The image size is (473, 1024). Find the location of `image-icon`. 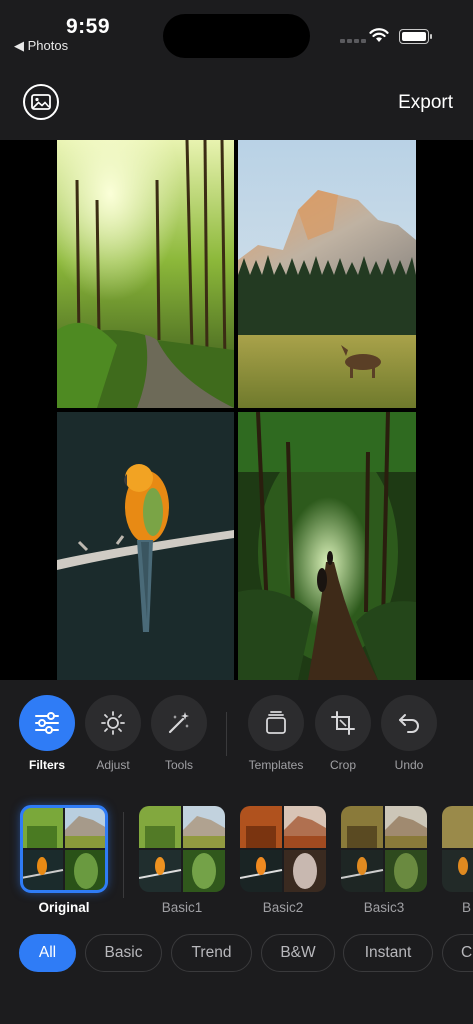

image-icon is located at coordinates (41, 102).